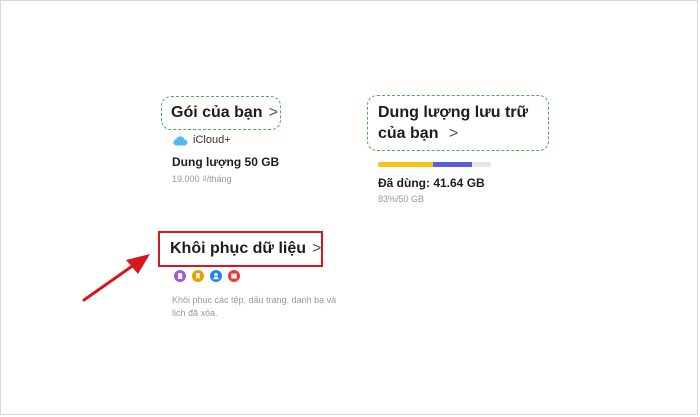 Image resolution: width=700 pixels, height=417 pixels. Describe the element at coordinates (453, 112) in the screenshot. I see `storage-title-line1: Dung lượng lưu trữ` at that location.